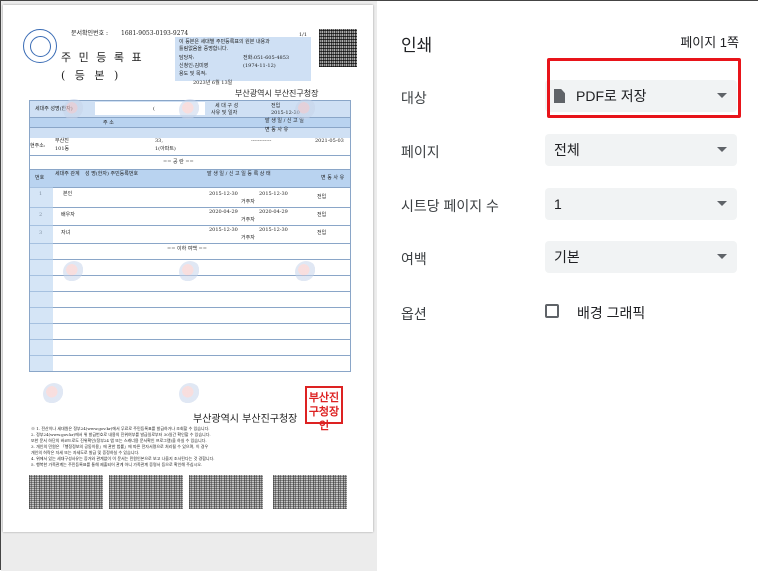  What do you see at coordinates (567, 257) in the screenshot?
I see `margins-value: 기본` at bounding box center [567, 257].